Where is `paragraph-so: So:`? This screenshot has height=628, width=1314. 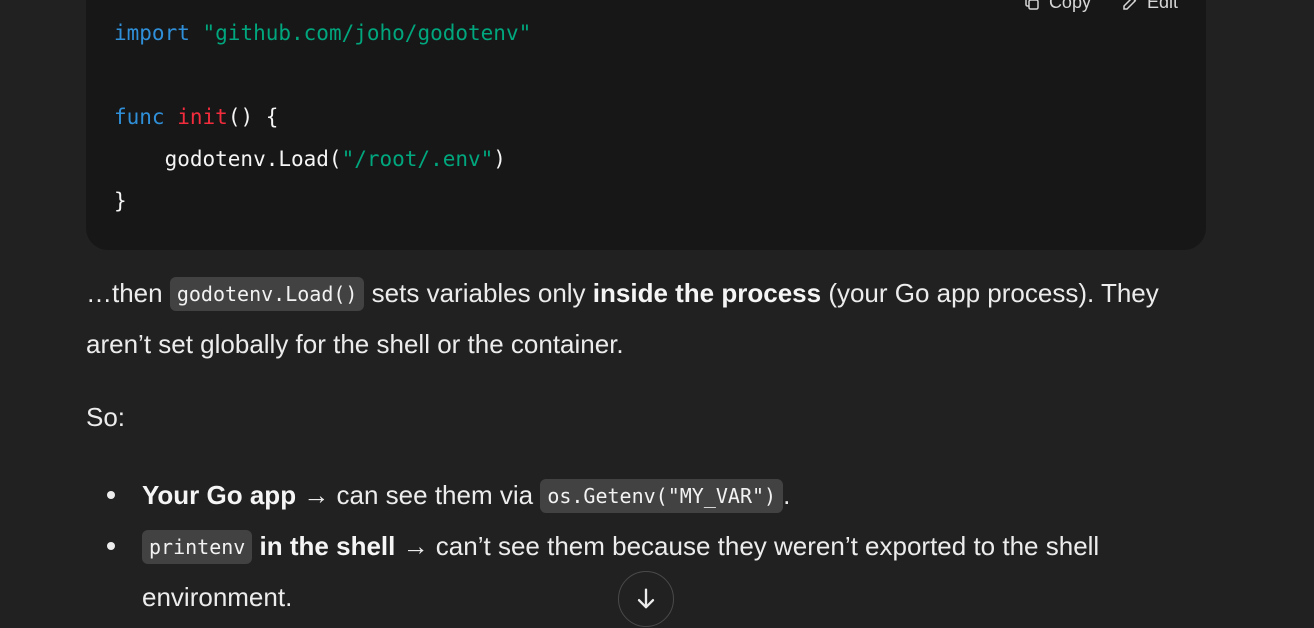 paragraph-so: So: is located at coordinates (106, 417).